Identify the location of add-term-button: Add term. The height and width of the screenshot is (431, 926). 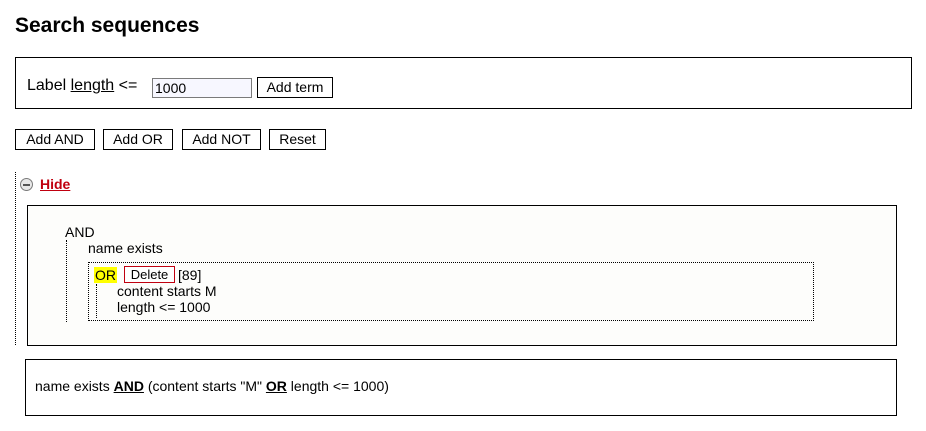
(295, 87).